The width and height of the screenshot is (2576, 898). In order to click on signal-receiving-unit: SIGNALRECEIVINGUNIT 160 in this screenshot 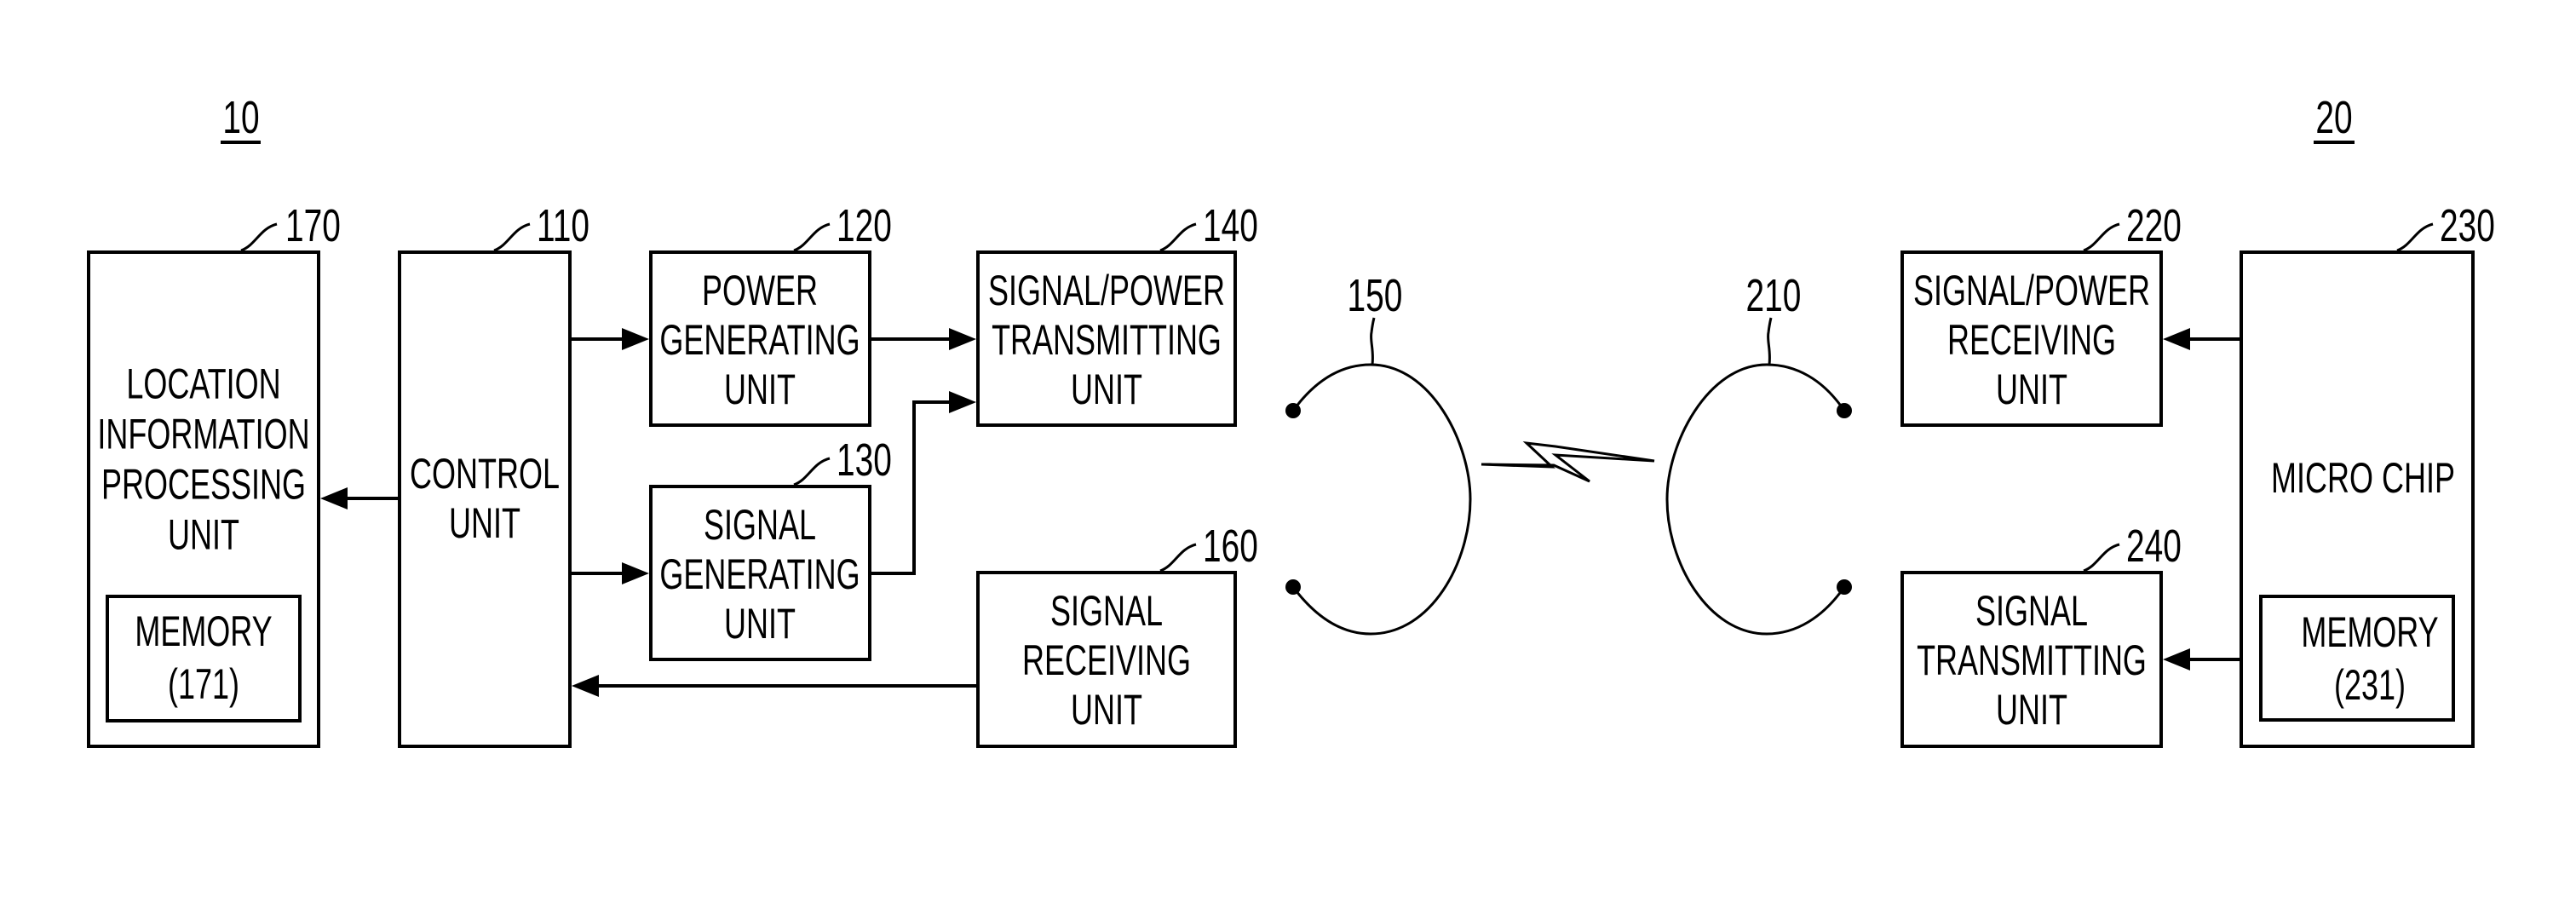, I will do `click(1117, 634)`.